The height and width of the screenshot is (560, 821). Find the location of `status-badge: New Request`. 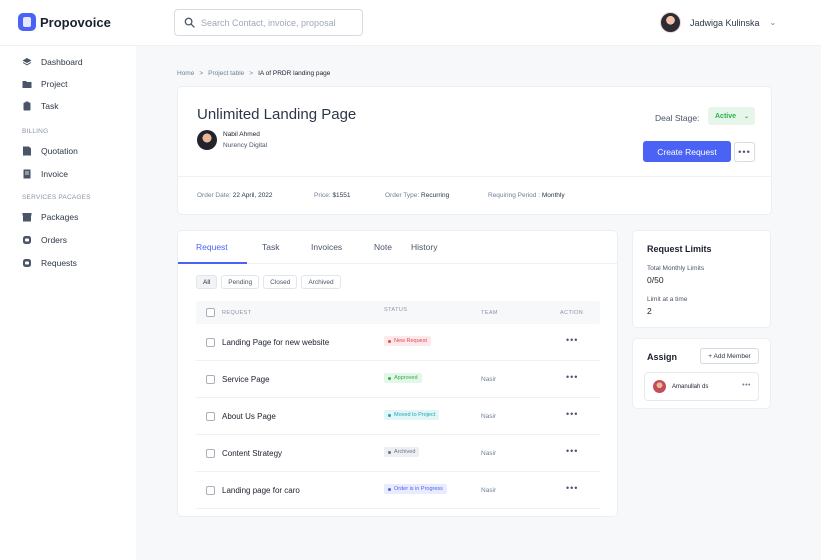

status-badge: New Request is located at coordinates (408, 341).